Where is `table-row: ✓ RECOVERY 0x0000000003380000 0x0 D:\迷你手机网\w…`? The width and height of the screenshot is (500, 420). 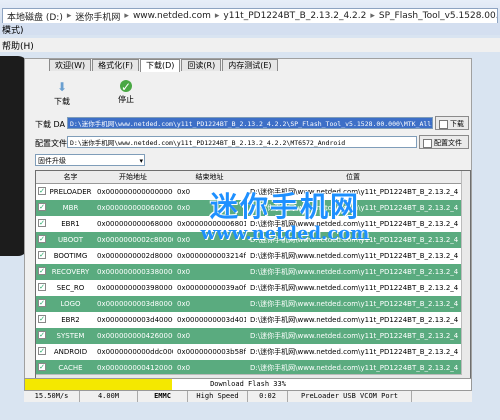 table-row: ✓ RECOVERY 0x0000000003380000 0x0 D:\迷你手机网\w… is located at coordinates (249, 272).